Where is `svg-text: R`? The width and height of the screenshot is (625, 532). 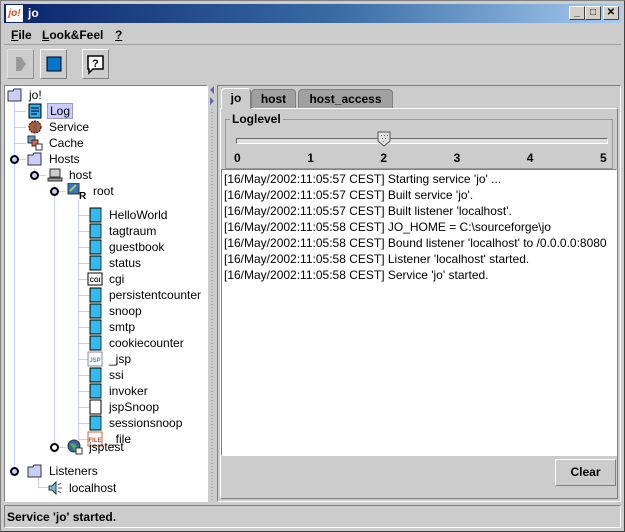 svg-text: R is located at coordinates (83, 195).